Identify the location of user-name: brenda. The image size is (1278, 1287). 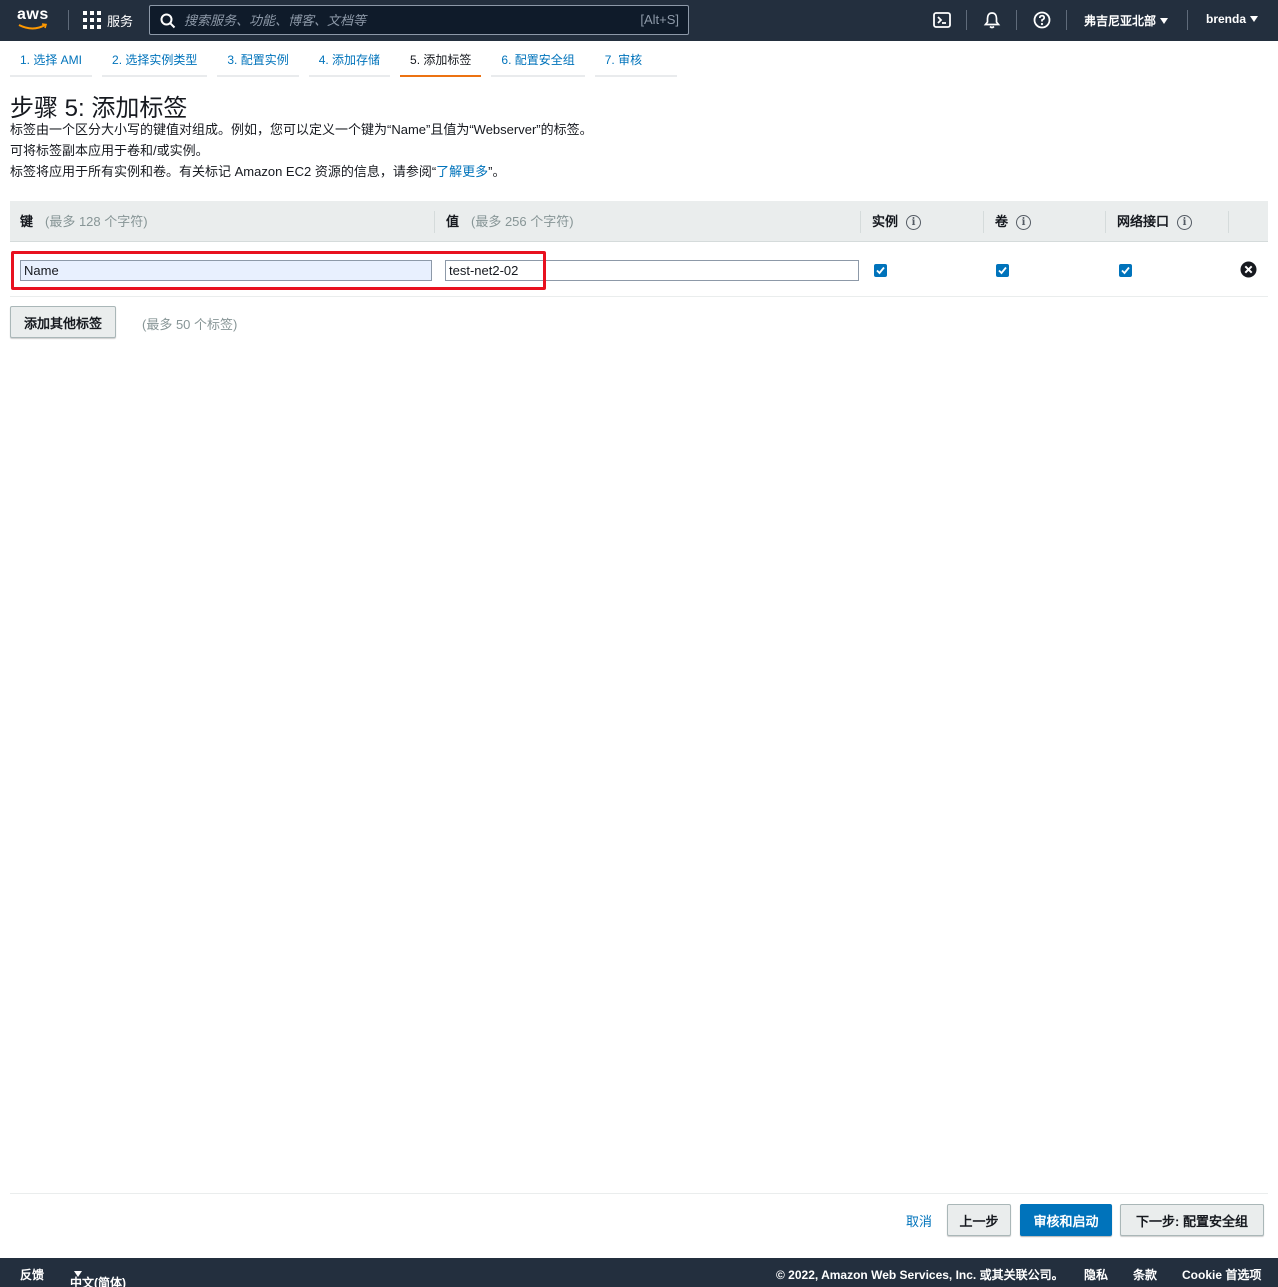
(1226, 19).